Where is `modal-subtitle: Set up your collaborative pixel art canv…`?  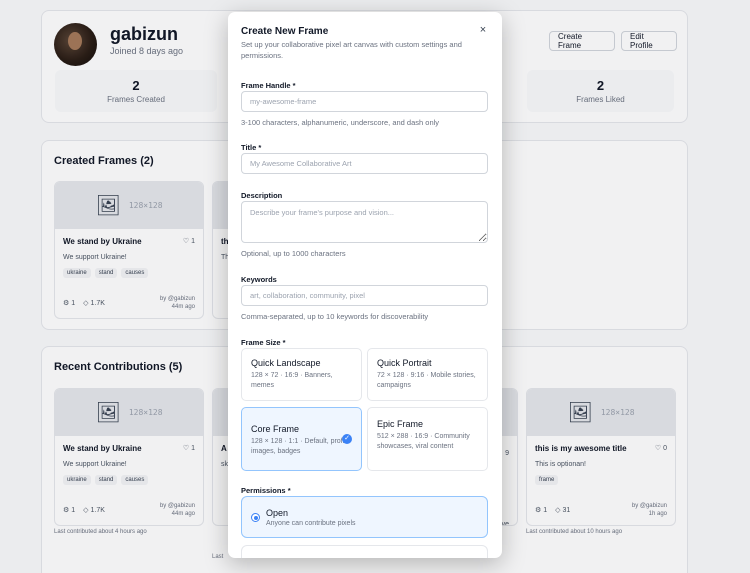
modal-subtitle: Set up your collaborative pixel art canv… is located at coordinates (351, 50).